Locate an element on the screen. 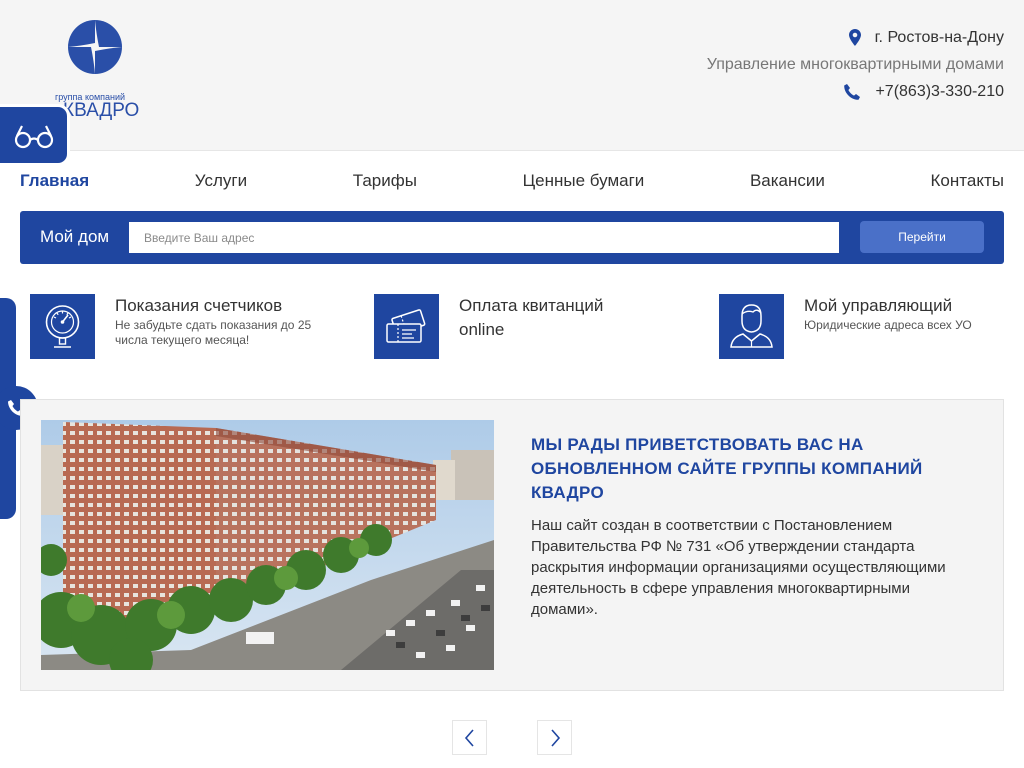  quicklink-manager-desc: Юридические адреса всех УО is located at coordinates (888, 325).